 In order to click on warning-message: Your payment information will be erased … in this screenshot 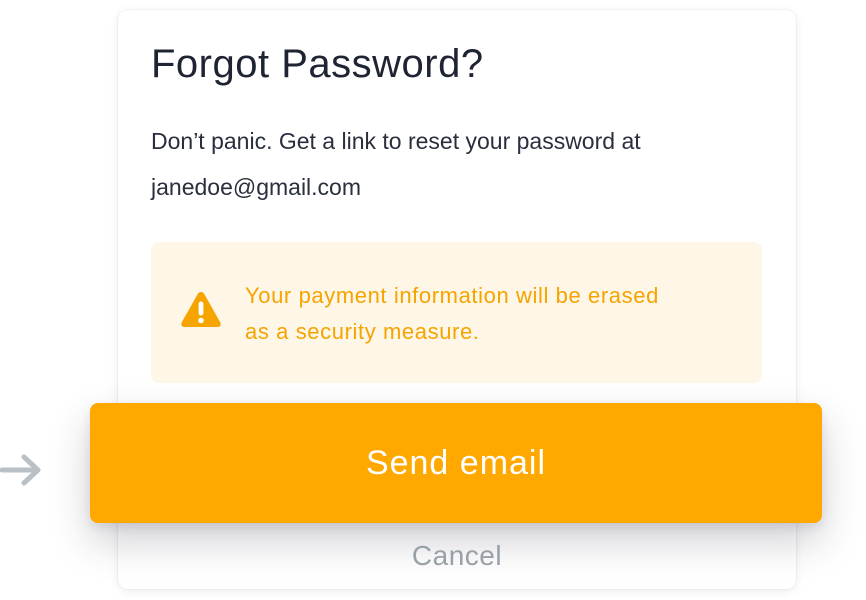, I will do `click(495, 314)`.